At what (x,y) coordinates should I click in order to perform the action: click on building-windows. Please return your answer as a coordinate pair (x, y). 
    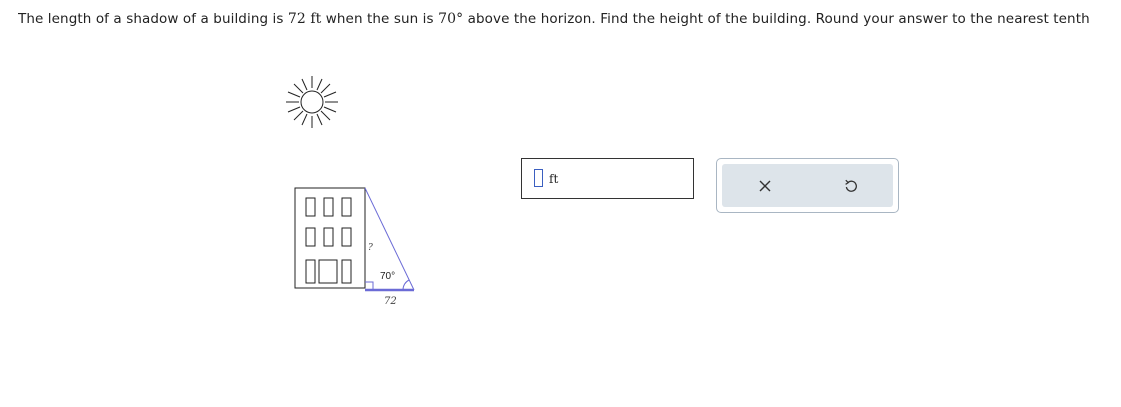
    Looking at the image, I should click on (328, 240).